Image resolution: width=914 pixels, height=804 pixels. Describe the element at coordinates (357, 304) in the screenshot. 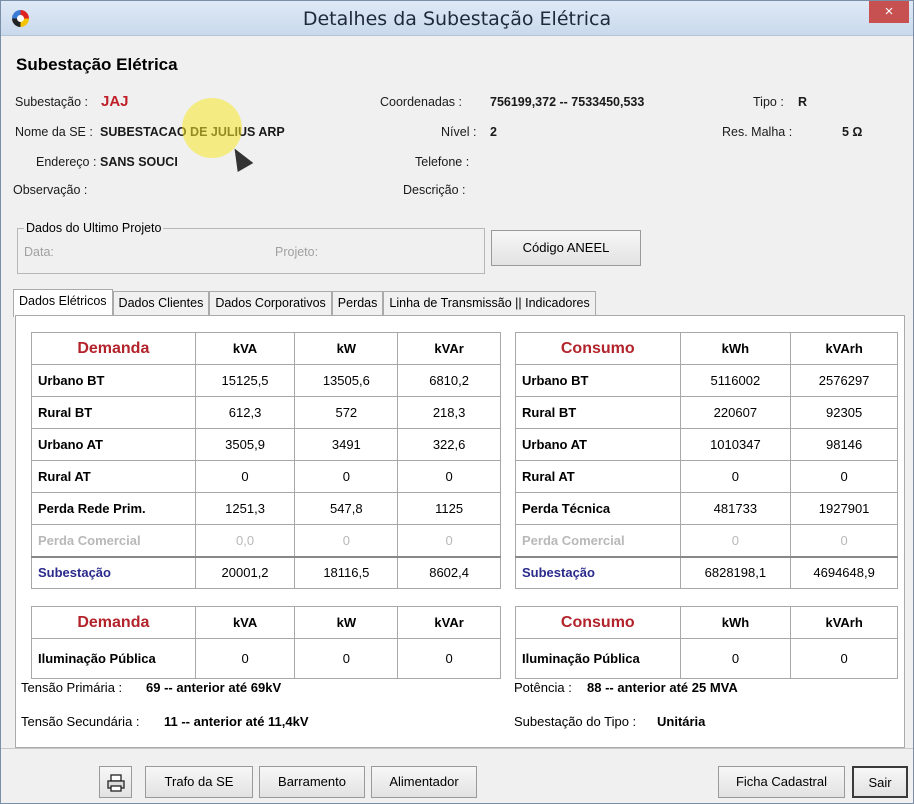

I see `tab-perdas: Perdas` at that location.